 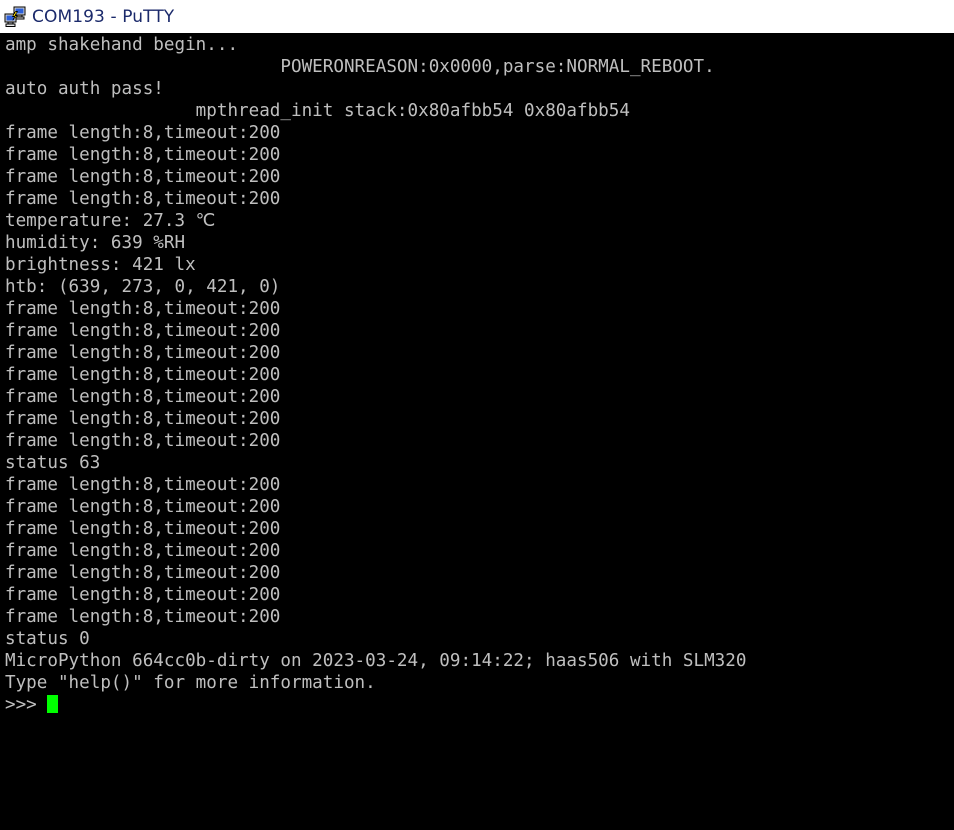 What do you see at coordinates (47, 639) in the screenshot?
I see `terminal-line: status 0` at bounding box center [47, 639].